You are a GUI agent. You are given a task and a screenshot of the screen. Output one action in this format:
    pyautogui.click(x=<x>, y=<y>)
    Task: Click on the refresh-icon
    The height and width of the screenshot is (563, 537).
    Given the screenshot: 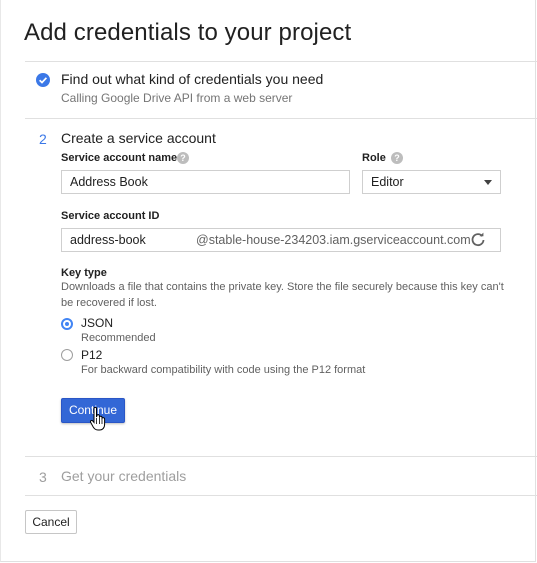 What is the action you would take?
    pyautogui.click(x=478, y=240)
    